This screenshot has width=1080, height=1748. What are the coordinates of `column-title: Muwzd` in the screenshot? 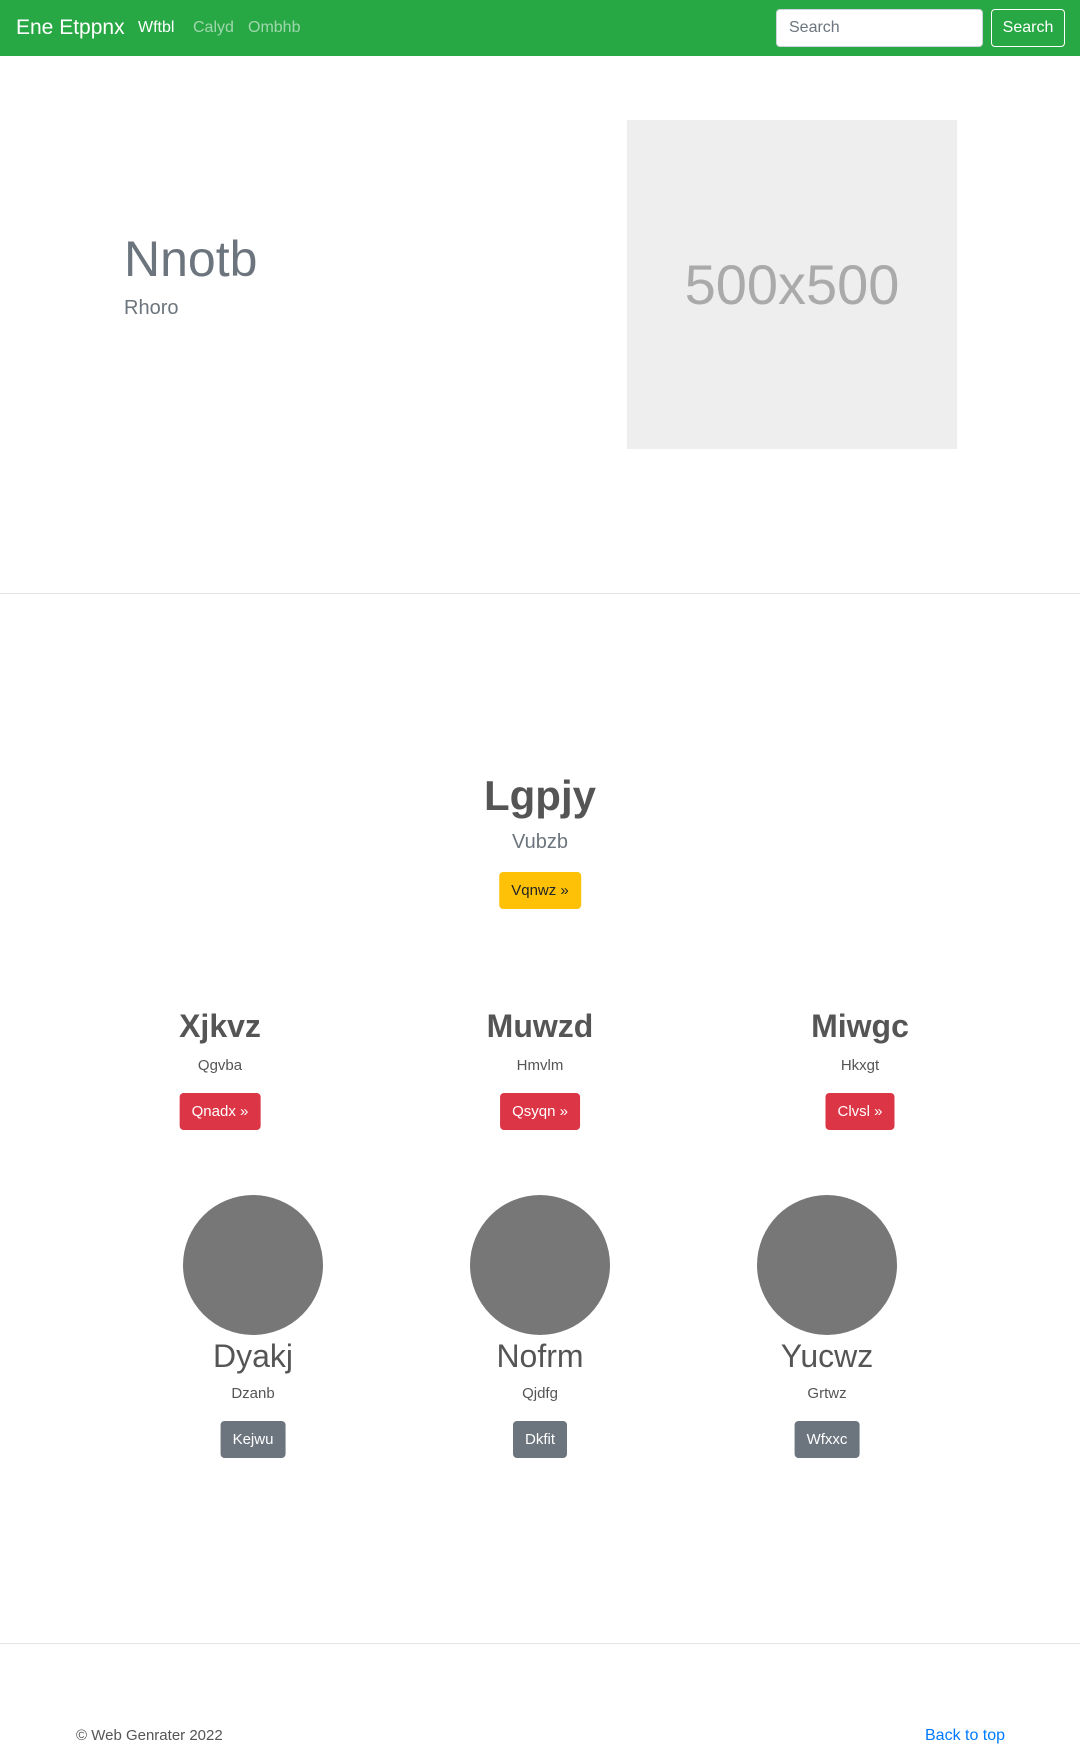 It's located at (540, 1026).